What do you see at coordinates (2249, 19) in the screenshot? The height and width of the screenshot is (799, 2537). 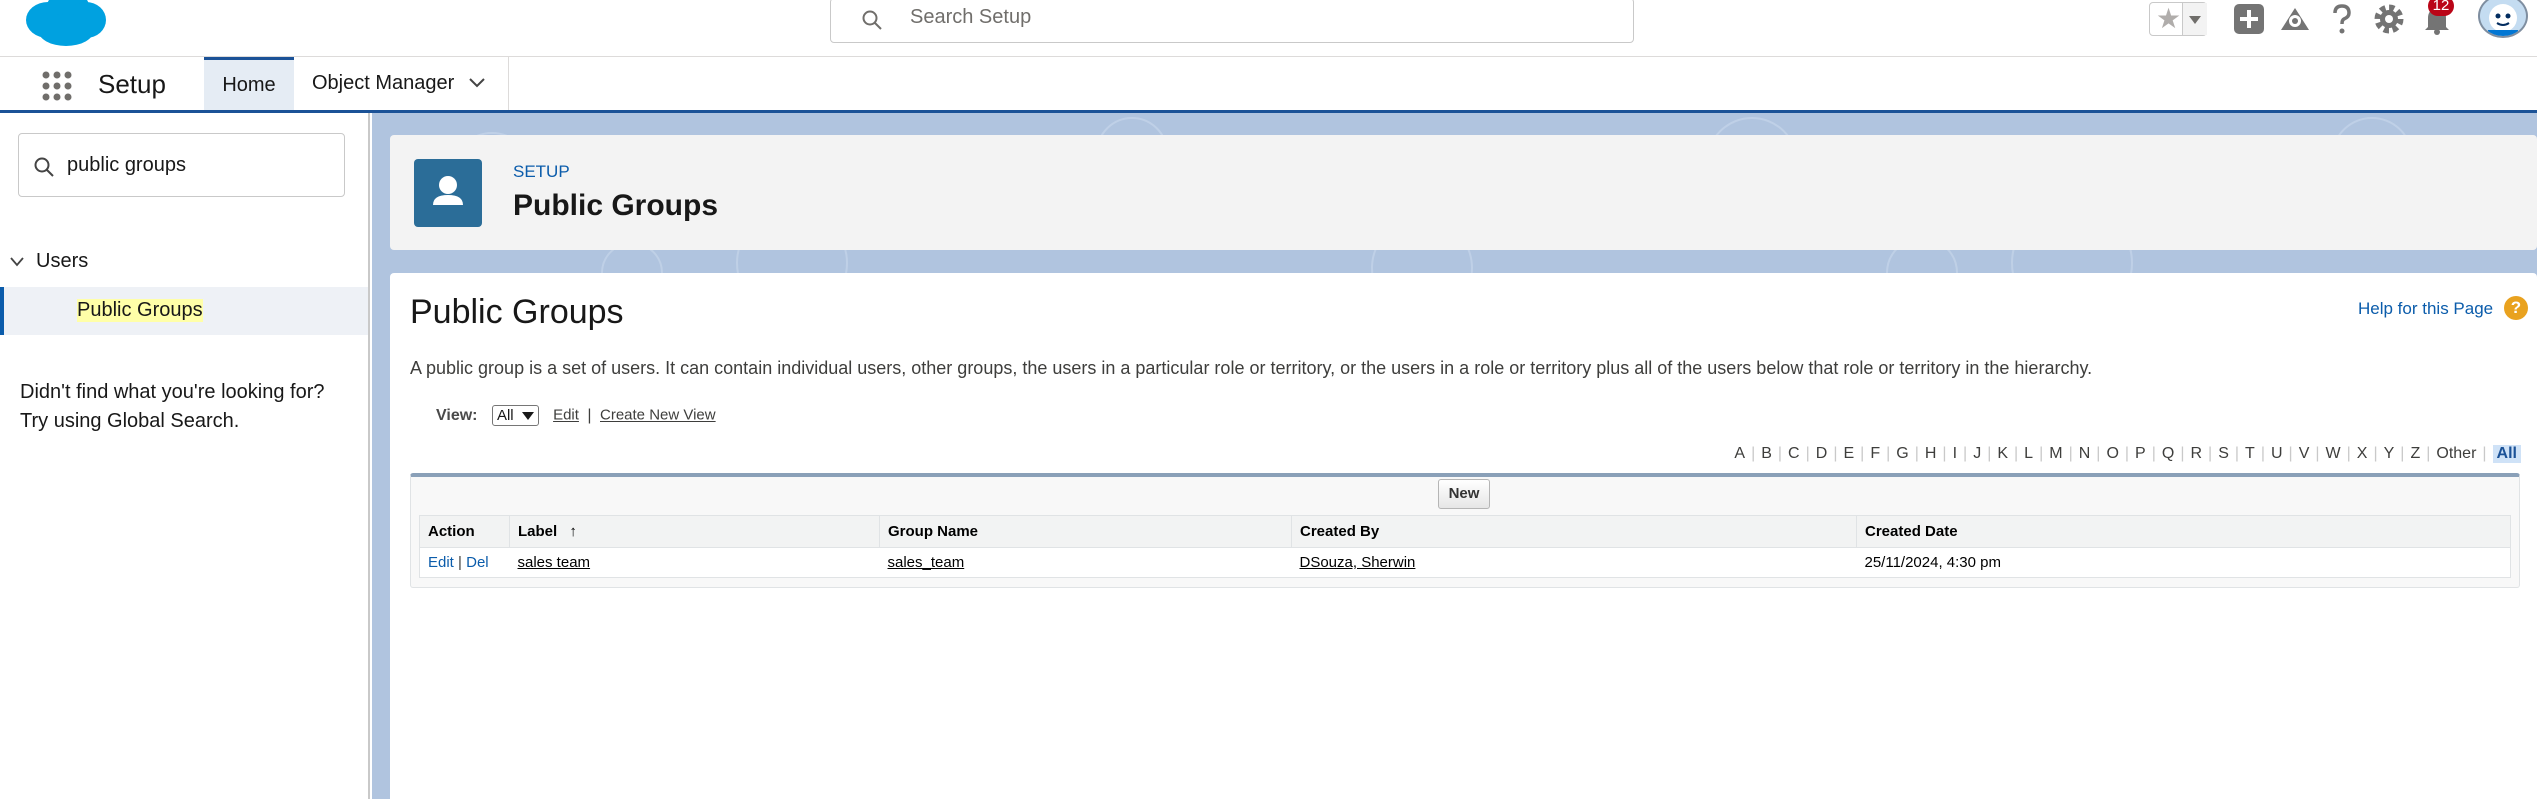 I see `plus-icon` at bounding box center [2249, 19].